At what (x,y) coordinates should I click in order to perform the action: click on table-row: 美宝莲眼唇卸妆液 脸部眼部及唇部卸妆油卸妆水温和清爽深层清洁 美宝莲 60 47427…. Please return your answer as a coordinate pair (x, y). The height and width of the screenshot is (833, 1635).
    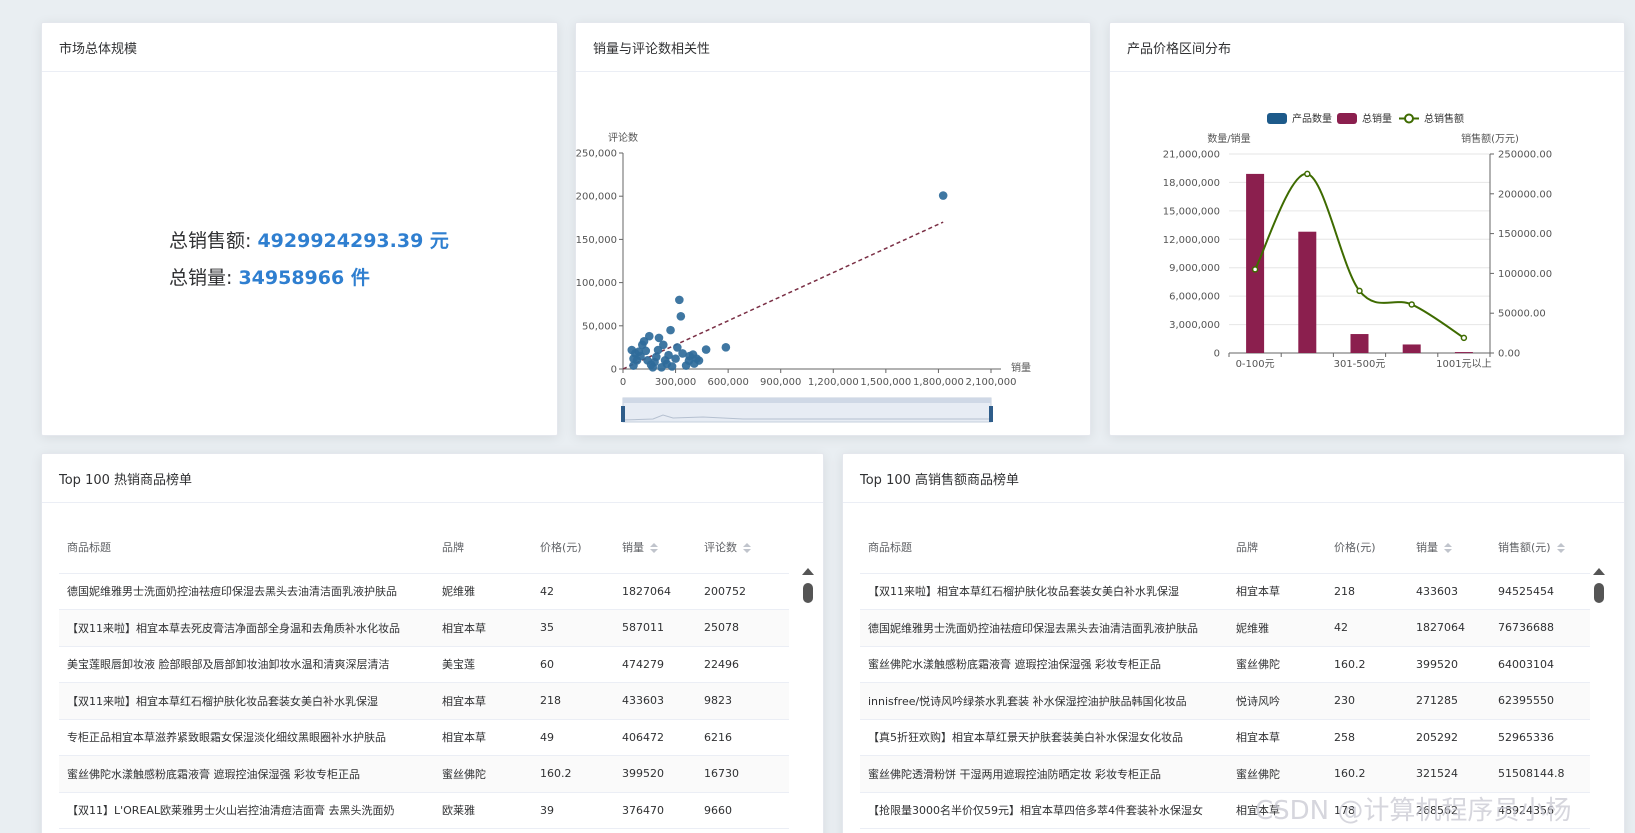
    Looking at the image, I should click on (424, 664).